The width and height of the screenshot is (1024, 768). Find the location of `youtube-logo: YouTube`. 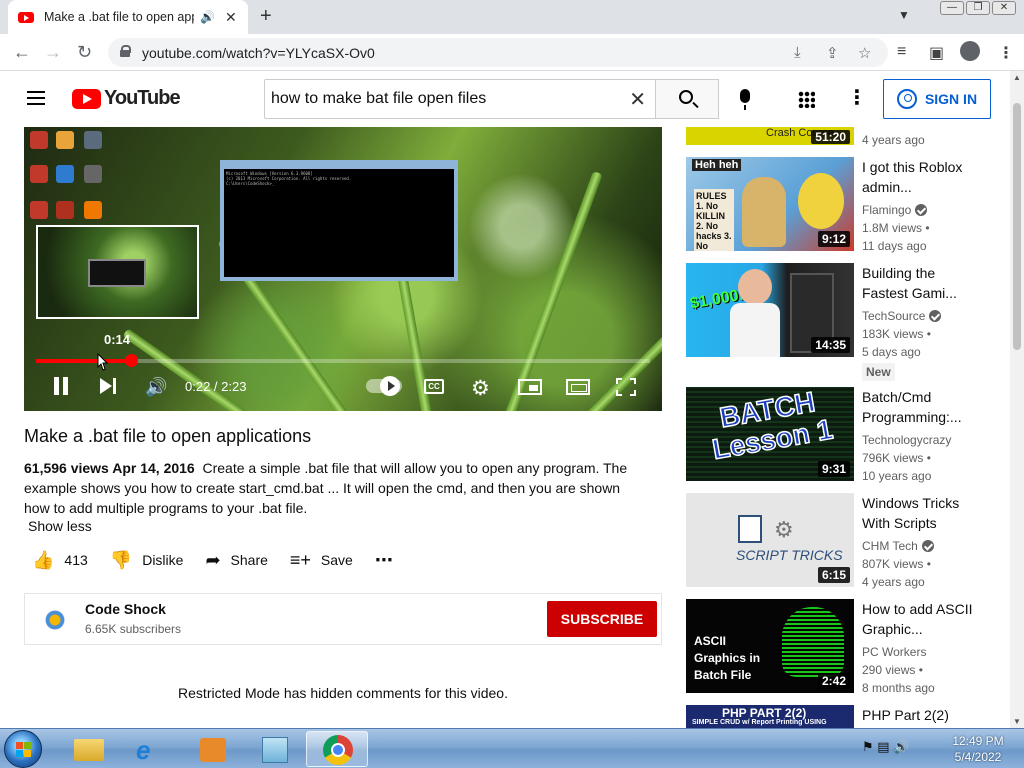

youtube-logo: YouTube is located at coordinates (126, 98).